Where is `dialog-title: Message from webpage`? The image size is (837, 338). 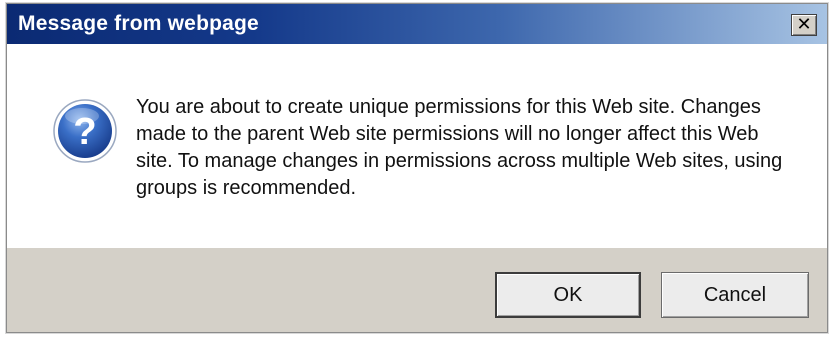
dialog-title: Message from webpage is located at coordinates (138, 23).